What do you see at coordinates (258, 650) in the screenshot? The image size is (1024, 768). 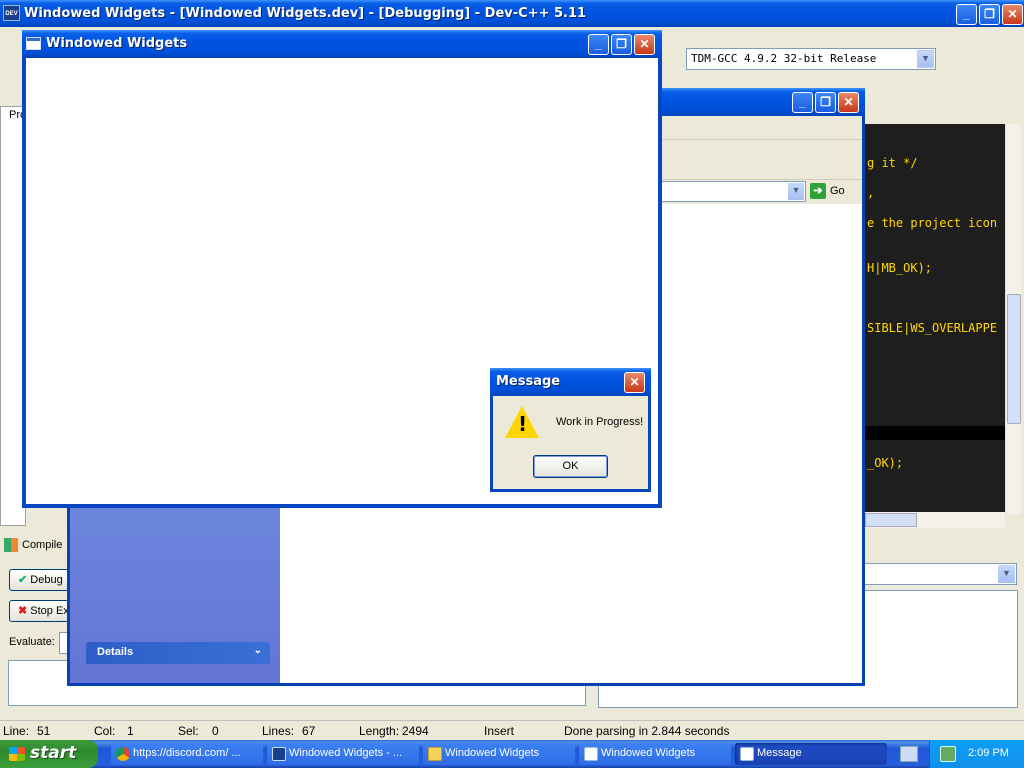 I see `chevron-down-icon: ⌄` at bounding box center [258, 650].